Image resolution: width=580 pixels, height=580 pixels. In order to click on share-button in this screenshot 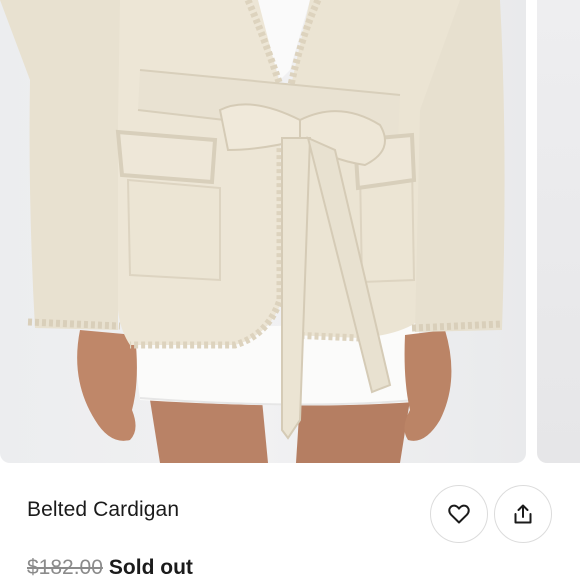, I will do `click(523, 514)`.